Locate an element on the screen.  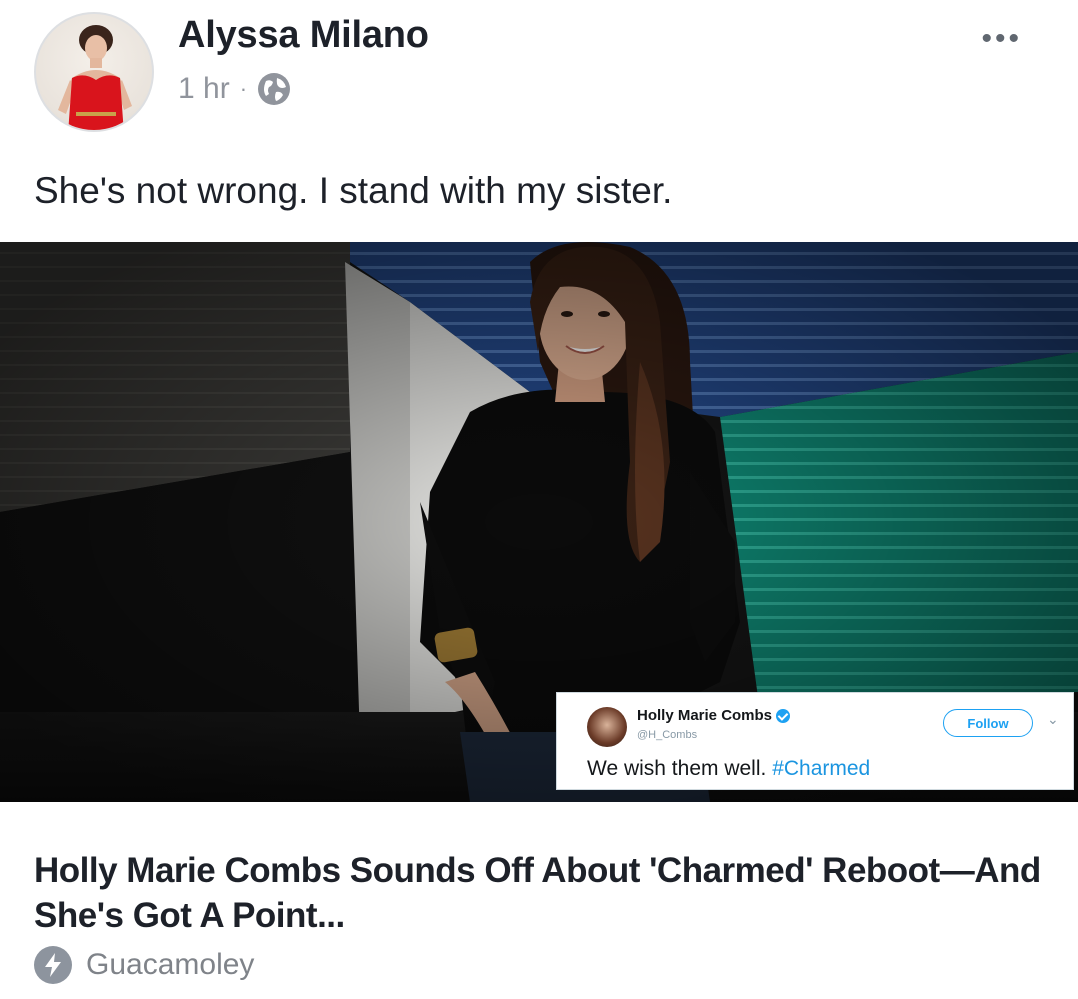
source-name: Guacamoley is located at coordinates (170, 964).